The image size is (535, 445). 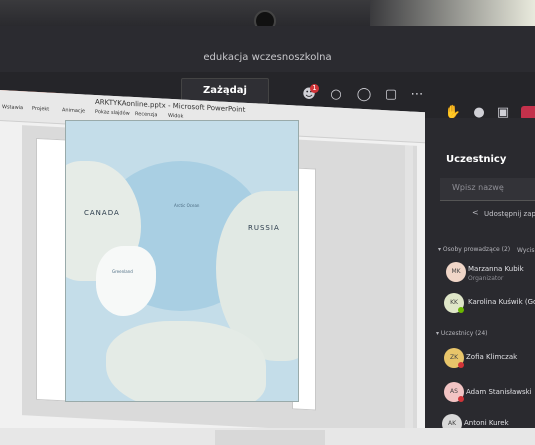 What do you see at coordinates (409, 290) in the screenshot?
I see `ppt-scrollbar` at bounding box center [409, 290].